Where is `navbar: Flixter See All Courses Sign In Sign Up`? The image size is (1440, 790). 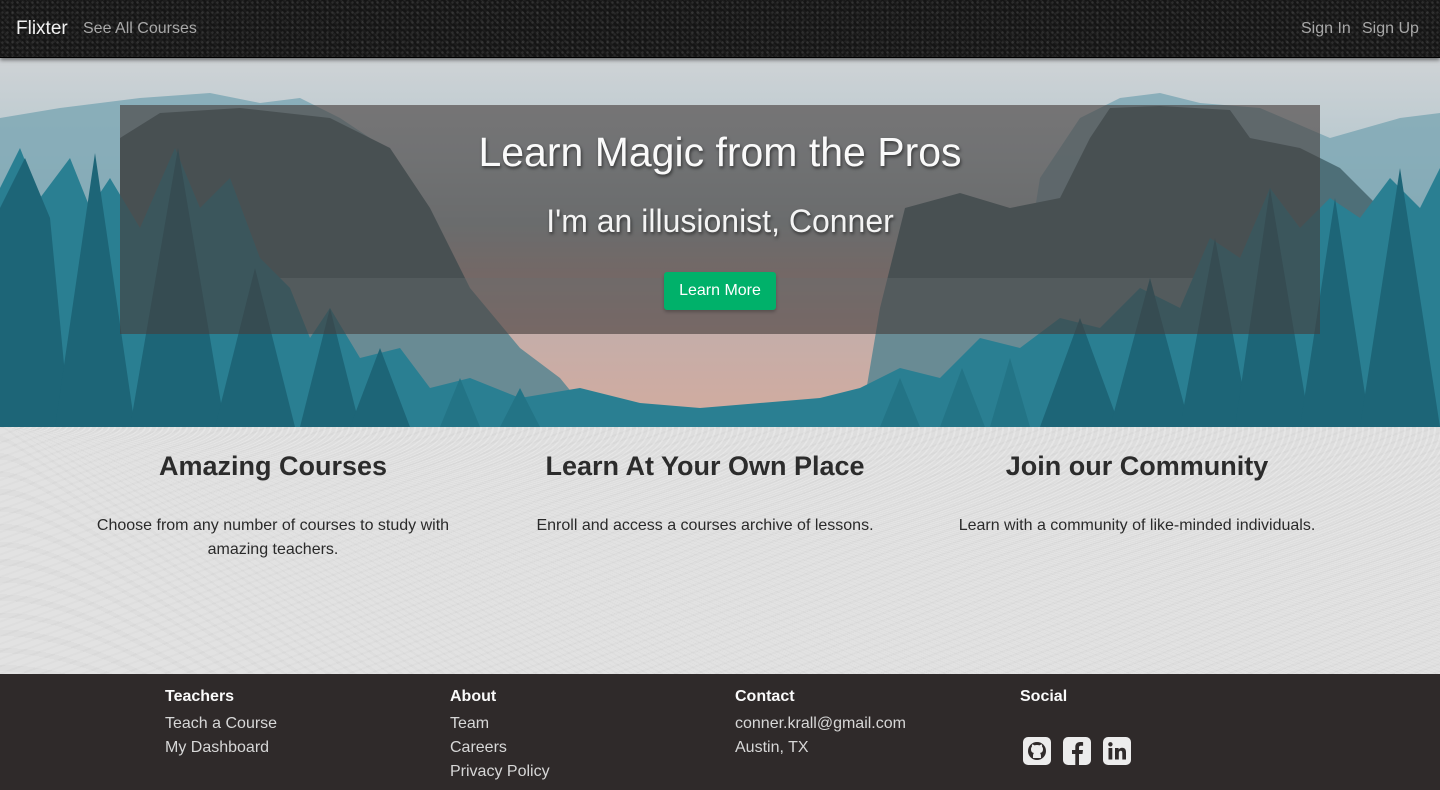
navbar: Flixter See All Courses Sign In Sign Up is located at coordinates (720, 29).